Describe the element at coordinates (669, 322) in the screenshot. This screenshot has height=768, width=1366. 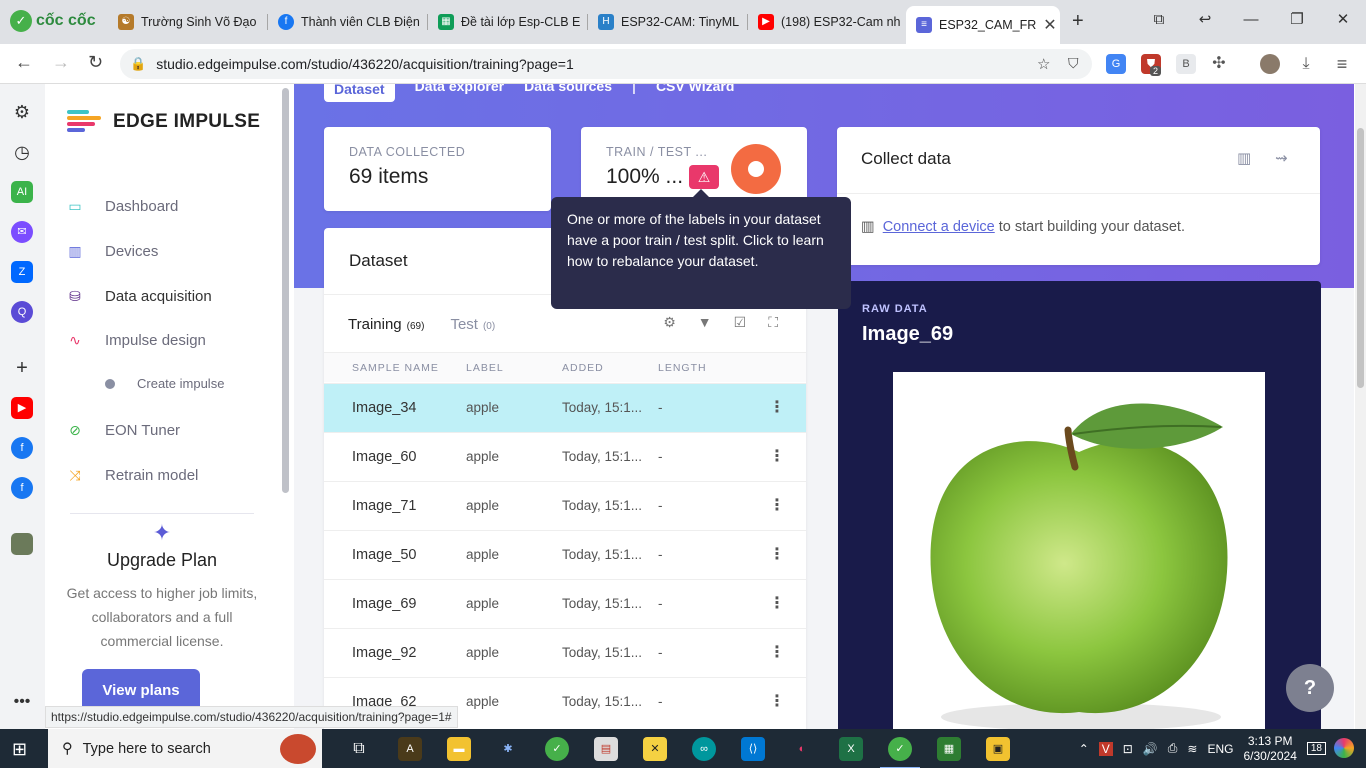
I see `column-visibility-icon: ⚙` at that location.